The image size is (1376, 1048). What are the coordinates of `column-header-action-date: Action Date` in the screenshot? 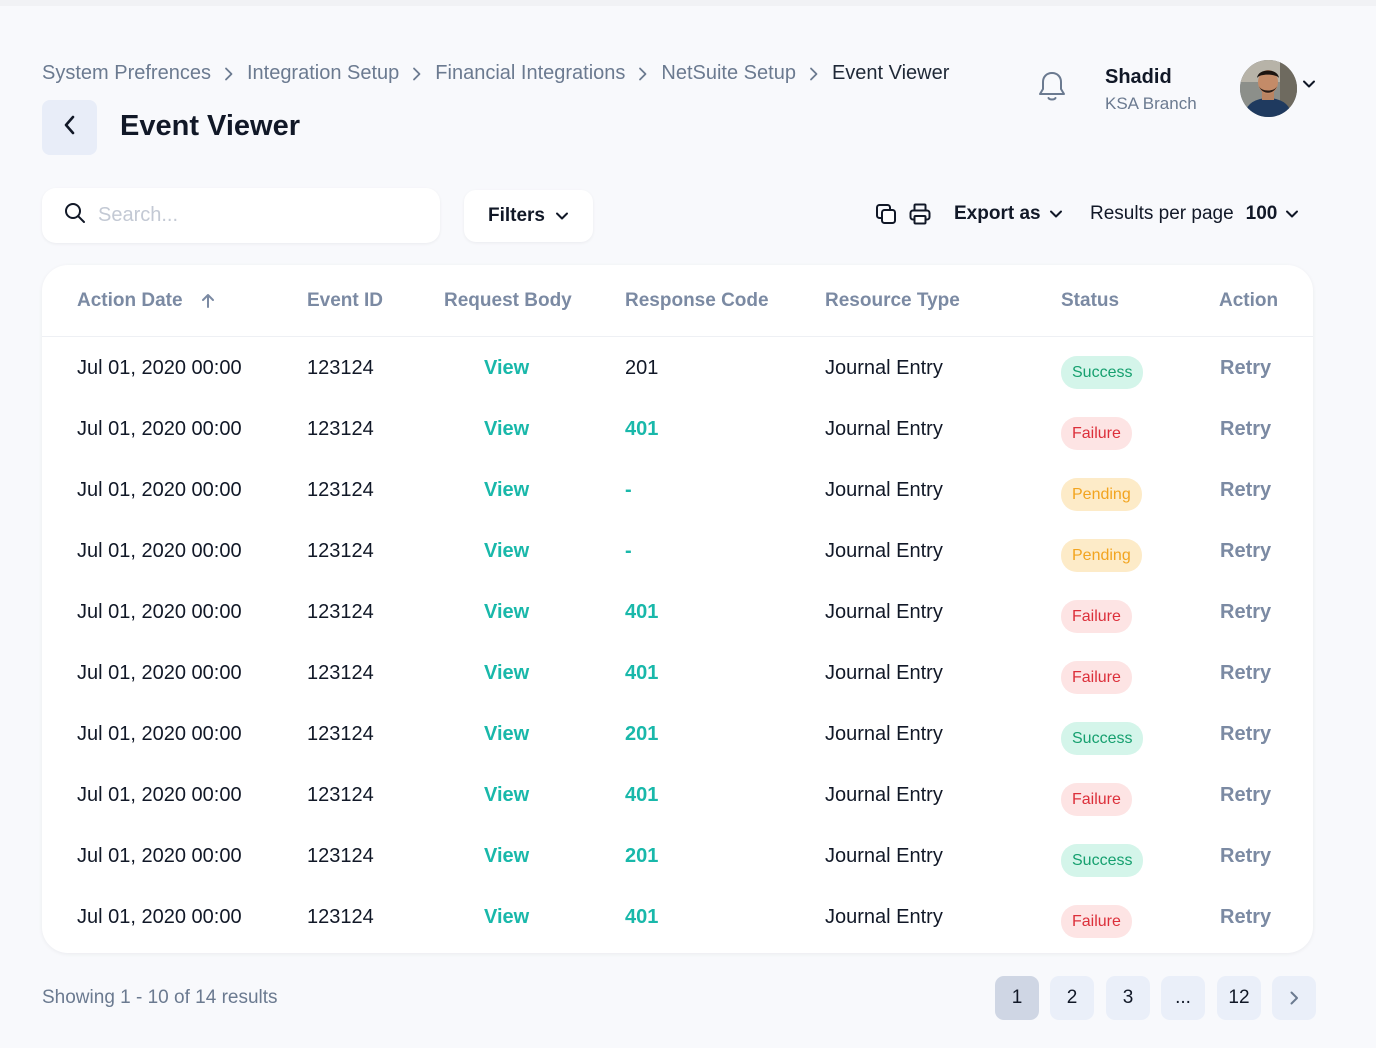 It's located at (146, 301).